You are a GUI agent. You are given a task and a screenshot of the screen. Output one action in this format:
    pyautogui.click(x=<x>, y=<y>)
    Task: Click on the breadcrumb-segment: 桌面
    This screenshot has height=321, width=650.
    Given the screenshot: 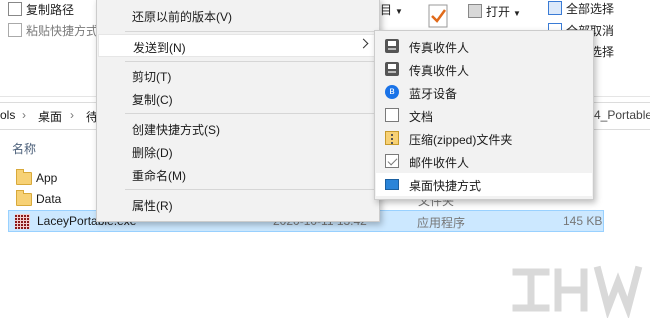 What is the action you would take?
    pyautogui.click(x=50, y=116)
    